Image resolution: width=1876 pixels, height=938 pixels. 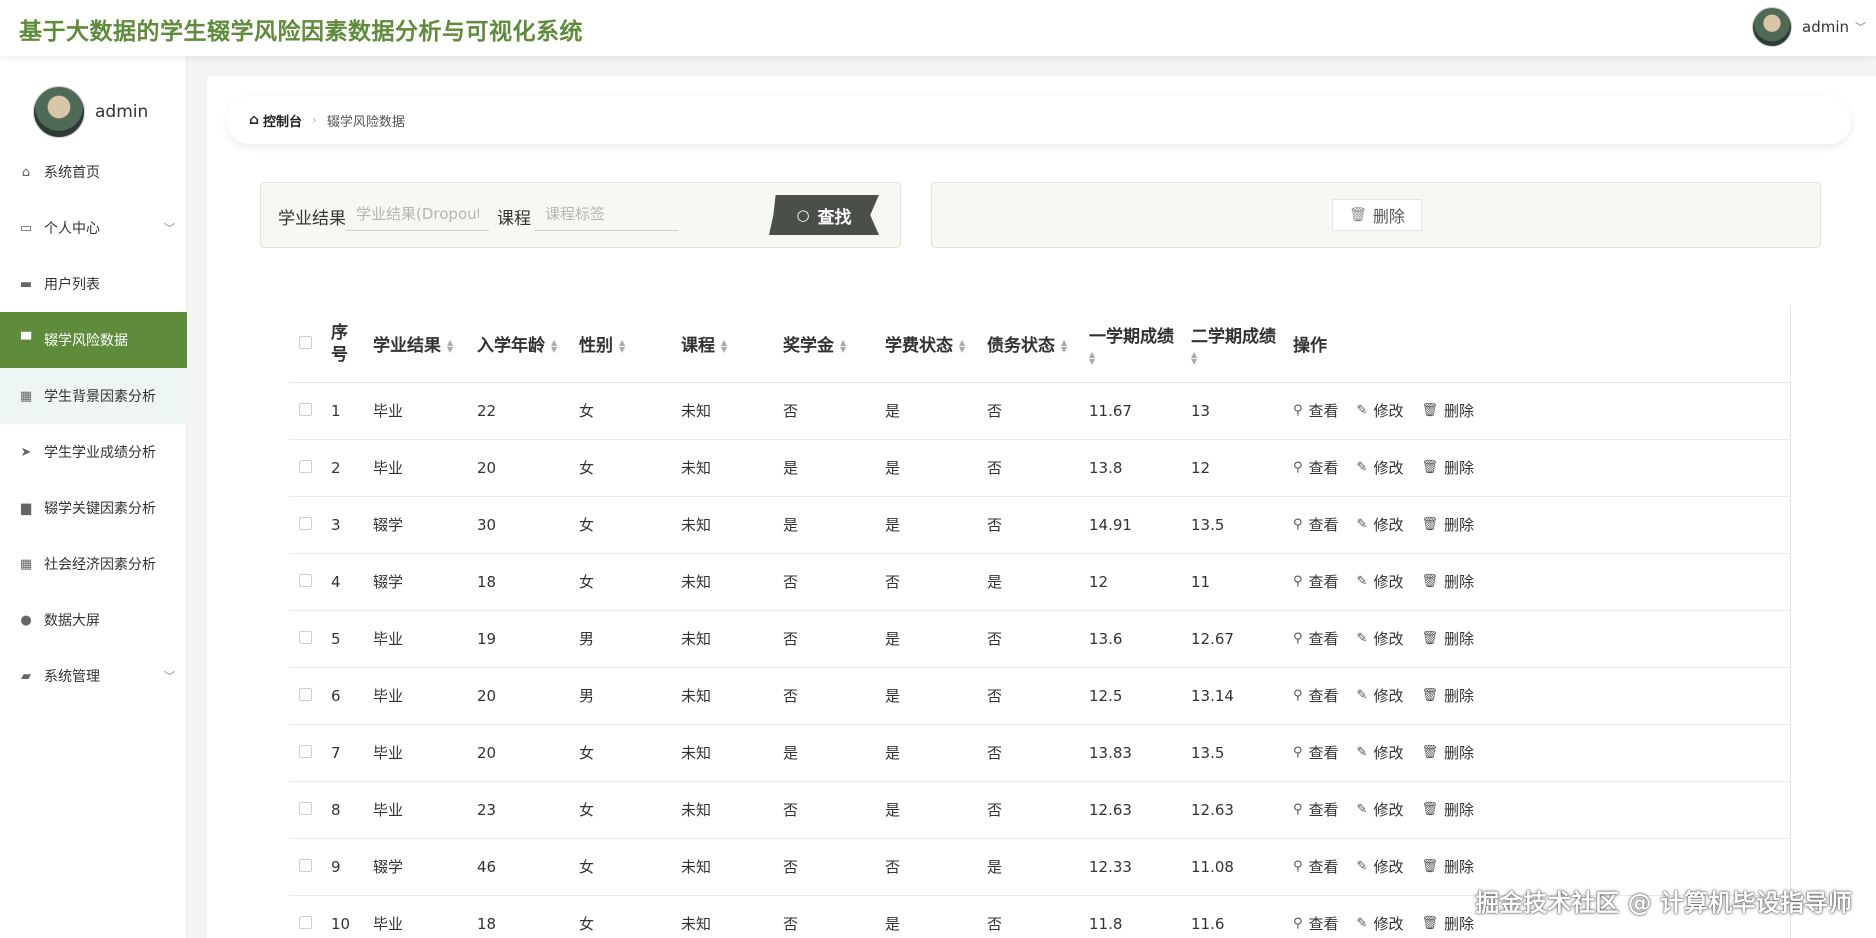 What do you see at coordinates (93, 228) in the screenshot?
I see `sidebar-item: ▭ 个人中心 ﹀` at bounding box center [93, 228].